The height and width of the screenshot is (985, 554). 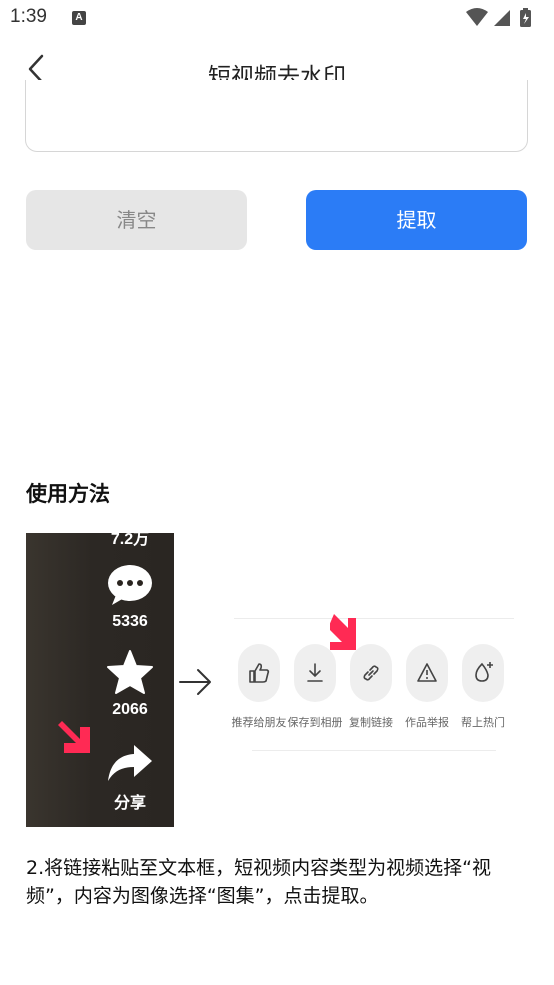 I want to click on extract-button: 提取, so click(x=416, y=220).